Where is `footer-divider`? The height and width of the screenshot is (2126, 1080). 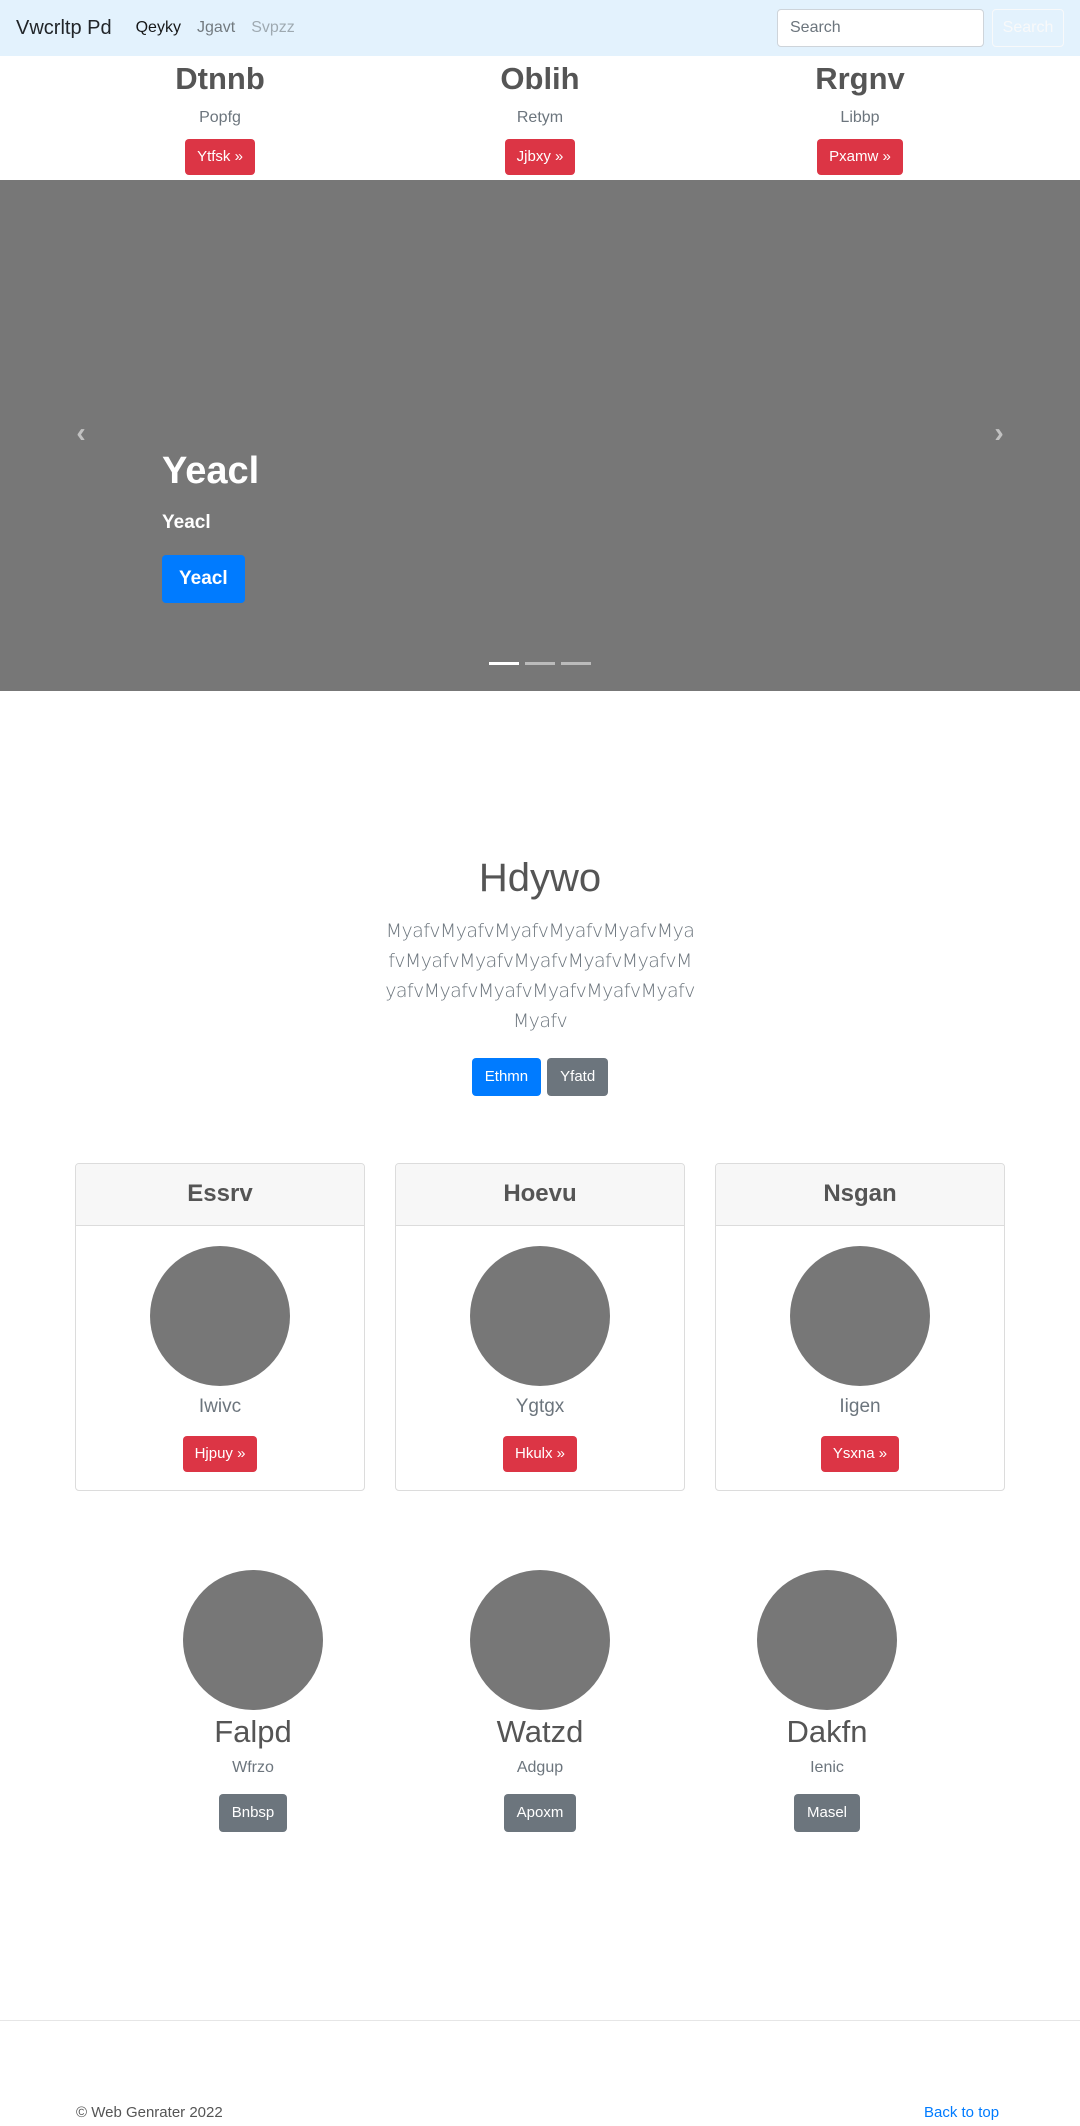
footer-divider is located at coordinates (540, 2020).